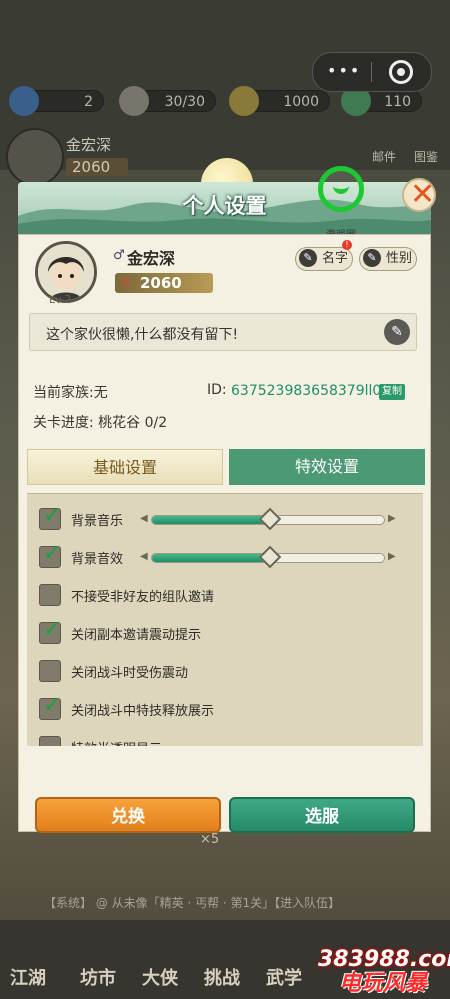  I want to click on signature-text: 这个家伙很懒,什么都没有留下!, so click(142, 335).